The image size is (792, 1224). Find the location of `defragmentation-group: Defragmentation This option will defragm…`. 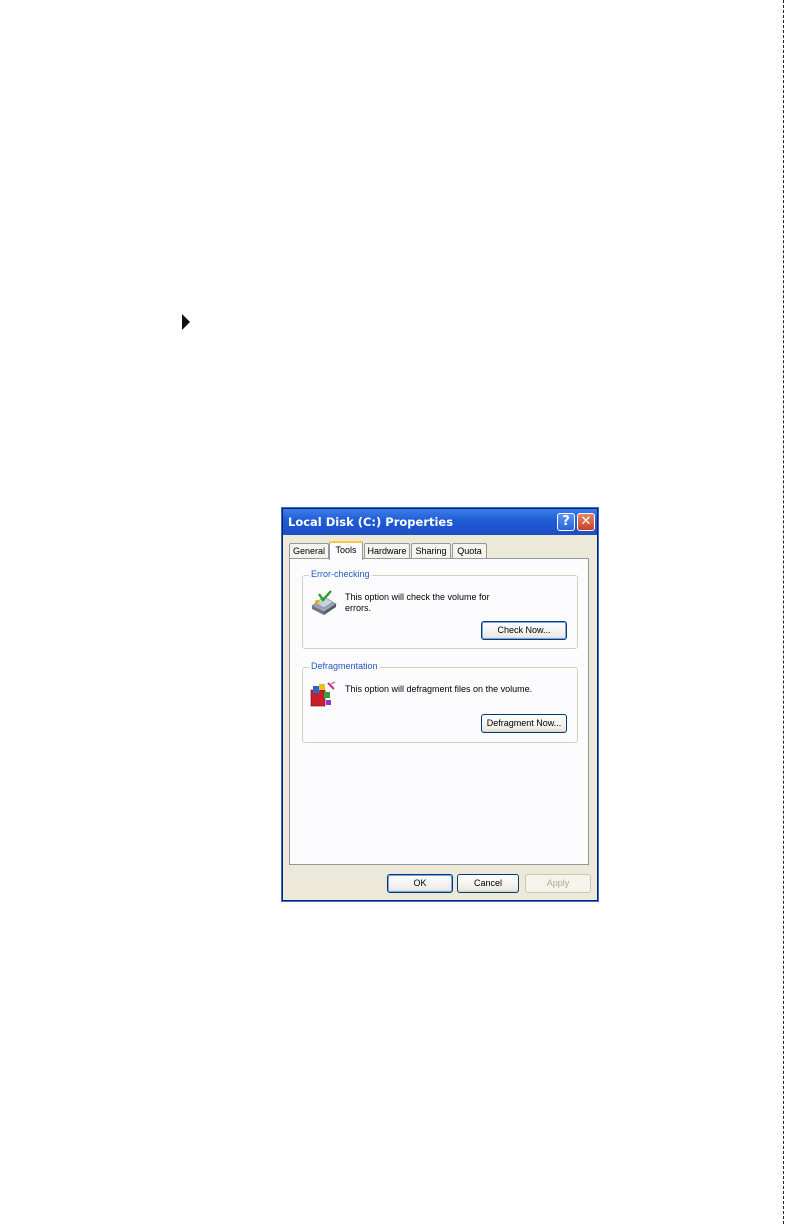

defragmentation-group: Defragmentation This option will defragm… is located at coordinates (440, 702).